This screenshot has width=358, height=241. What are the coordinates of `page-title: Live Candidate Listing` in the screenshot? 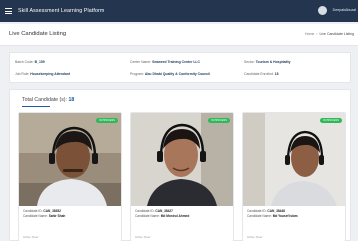 It's located at (38, 34).